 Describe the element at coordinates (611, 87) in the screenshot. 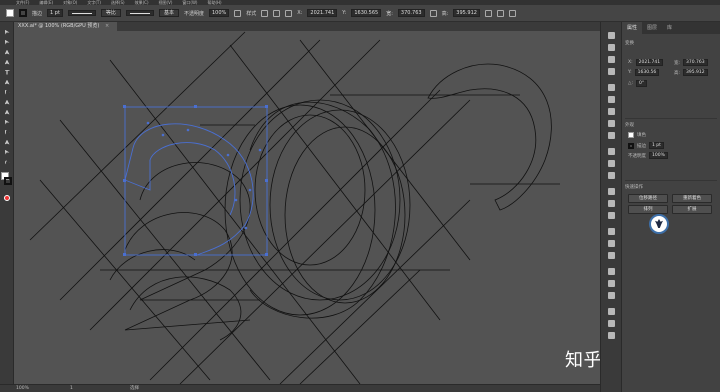

I see `properties-panel-icon` at that location.